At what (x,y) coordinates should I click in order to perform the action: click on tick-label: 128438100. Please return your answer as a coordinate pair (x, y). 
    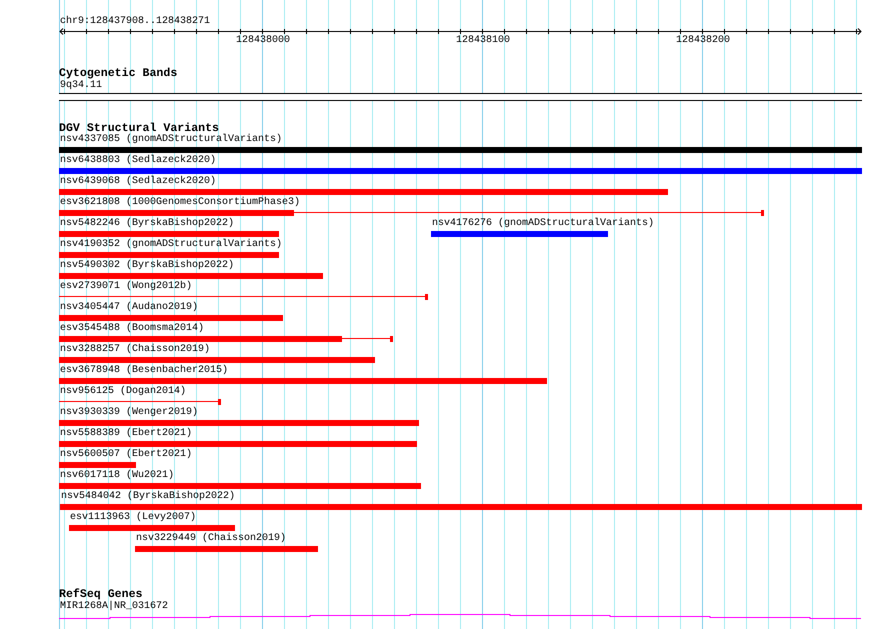
    Looking at the image, I should click on (483, 41).